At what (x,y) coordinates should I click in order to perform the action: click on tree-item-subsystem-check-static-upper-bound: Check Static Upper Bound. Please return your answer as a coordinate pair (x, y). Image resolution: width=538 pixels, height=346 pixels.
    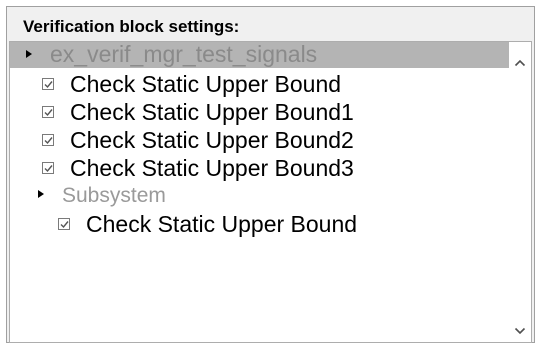
    Looking at the image, I should click on (207, 224).